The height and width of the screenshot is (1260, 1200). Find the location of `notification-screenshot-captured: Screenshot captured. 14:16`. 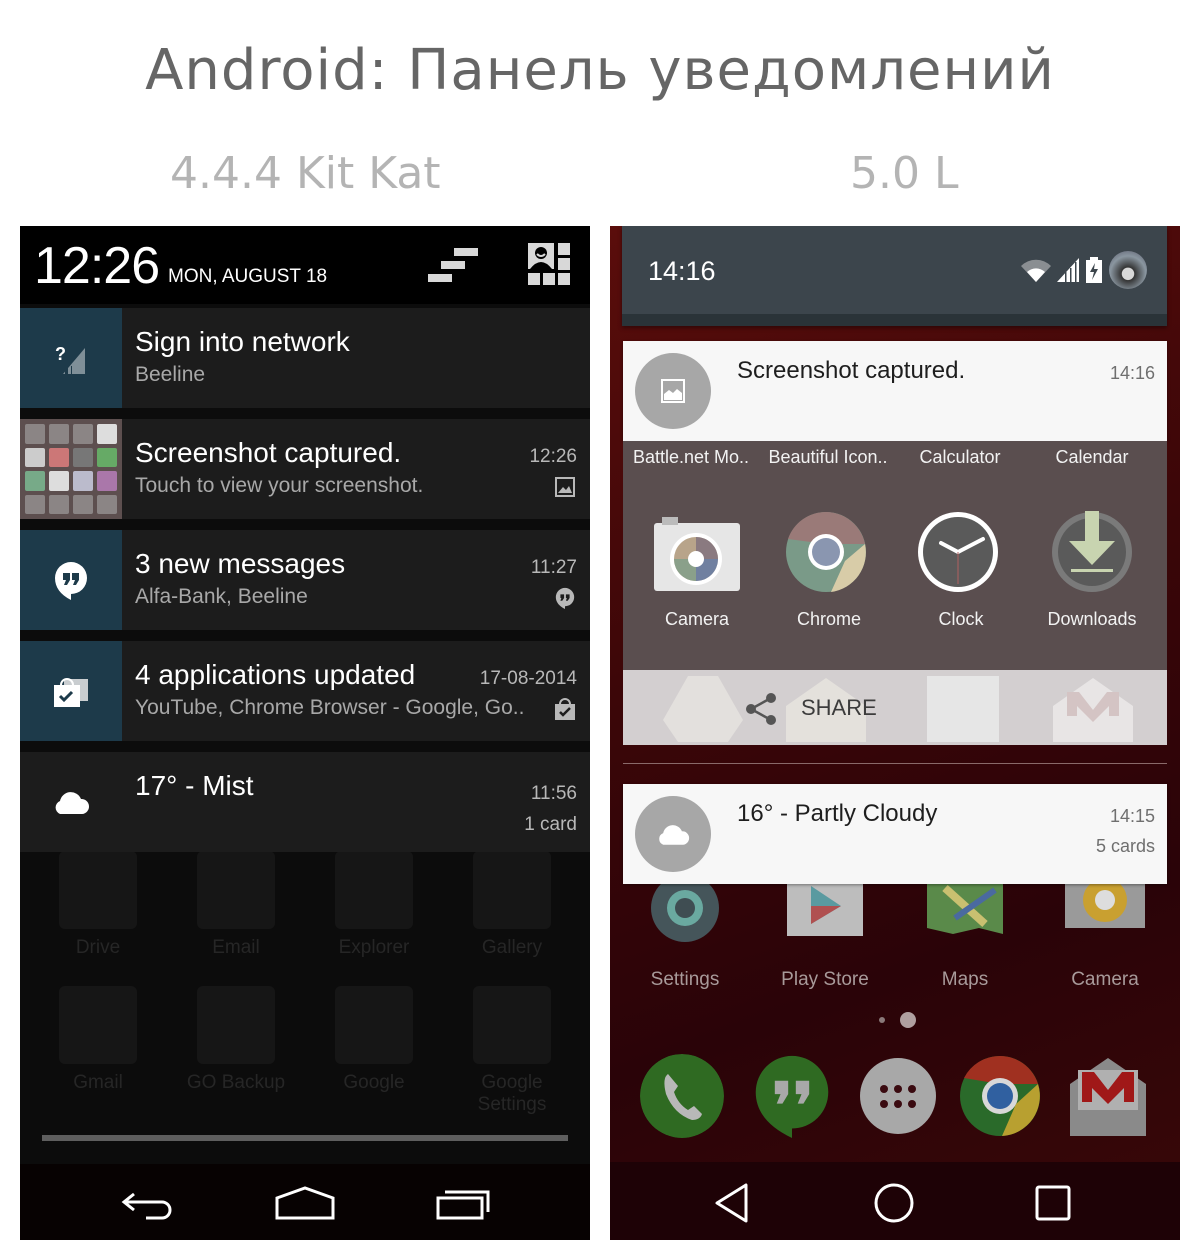

notification-screenshot-captured: Screenshot captured. 14:16 is located at coordinates (895, 391).